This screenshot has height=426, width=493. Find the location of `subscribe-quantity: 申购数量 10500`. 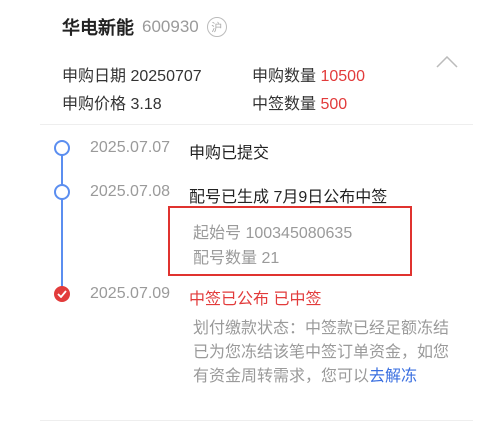

subscribe-quantity: 申购数量 10500 is located at coordinates (308, 74).